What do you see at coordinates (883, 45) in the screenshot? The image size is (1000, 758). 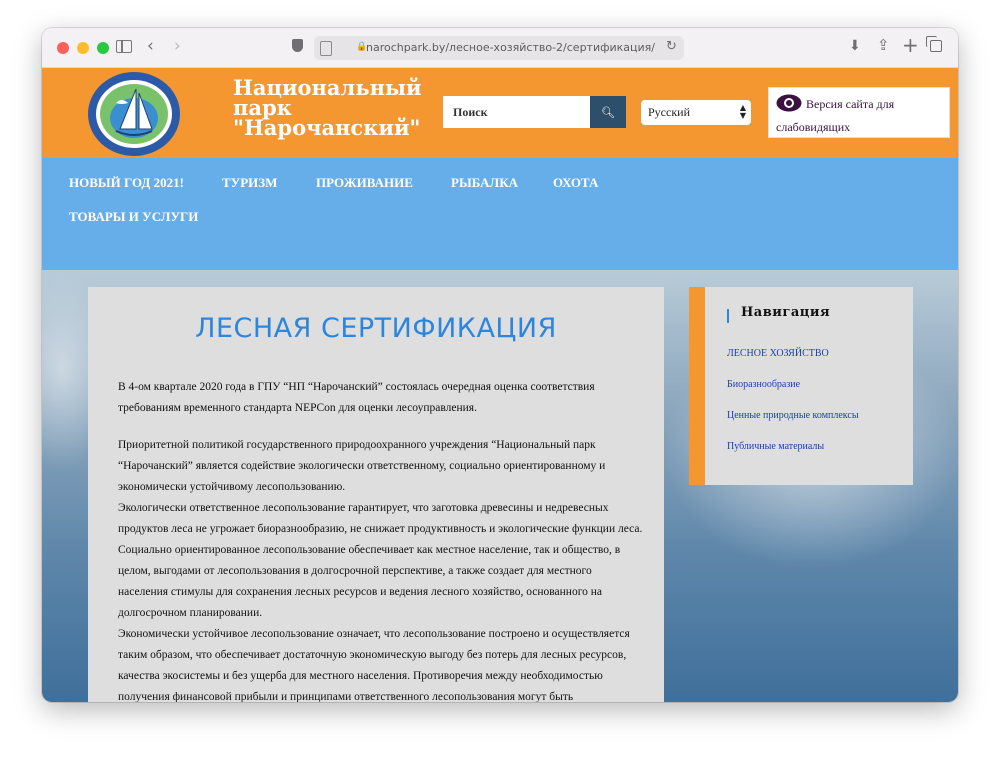 I see `share-icon: ⇪` at bounding box center [883, 45].